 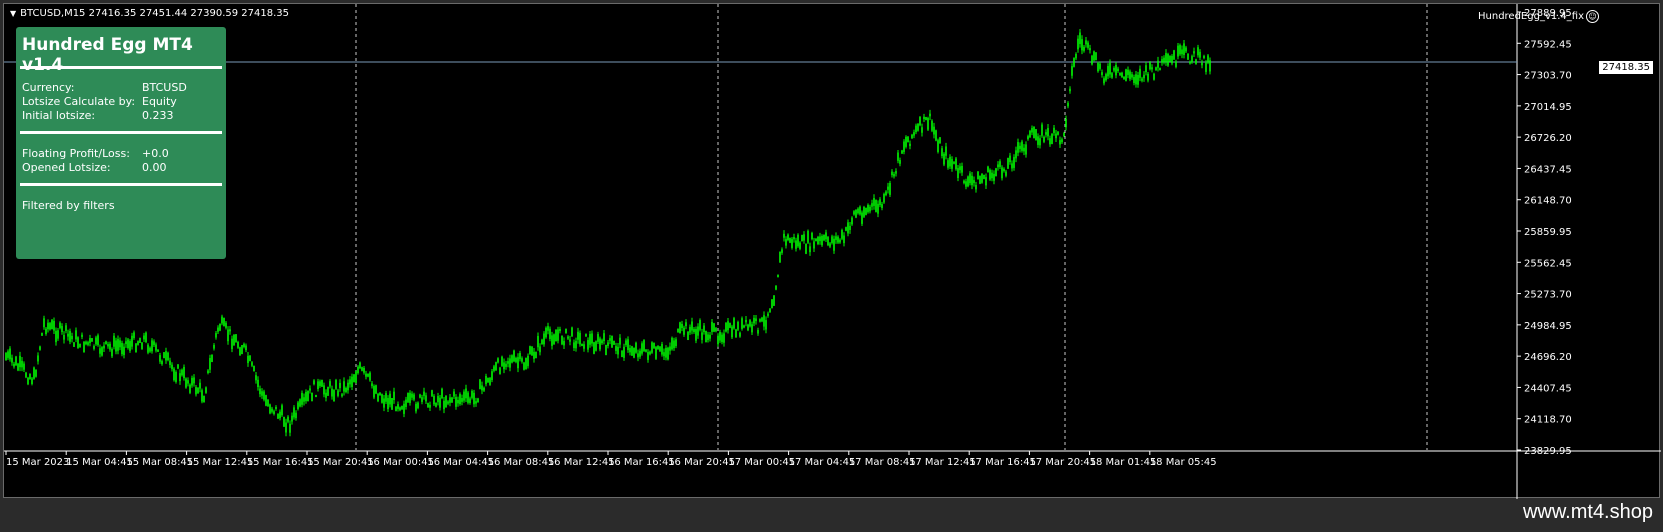 I want to click on expert-advisor-label: HundredEgg_v1.4_fix ☺, so click(x=1538, y=16).